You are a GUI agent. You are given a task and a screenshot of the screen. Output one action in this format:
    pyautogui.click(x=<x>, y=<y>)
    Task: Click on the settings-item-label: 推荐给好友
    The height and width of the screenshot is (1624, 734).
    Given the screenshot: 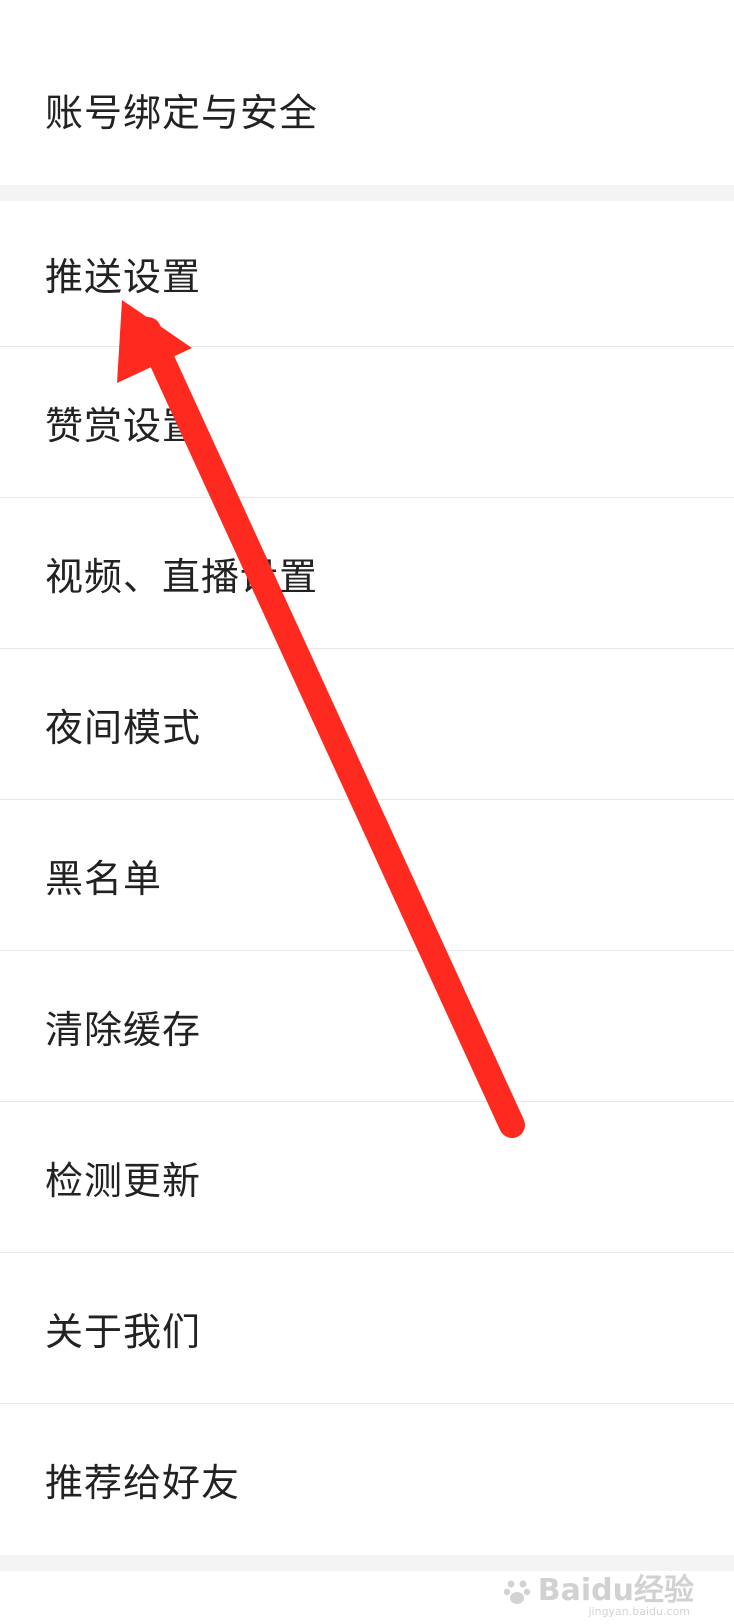 What is the action you would take?
    pyautogui.click(x=143, y=1483)
    